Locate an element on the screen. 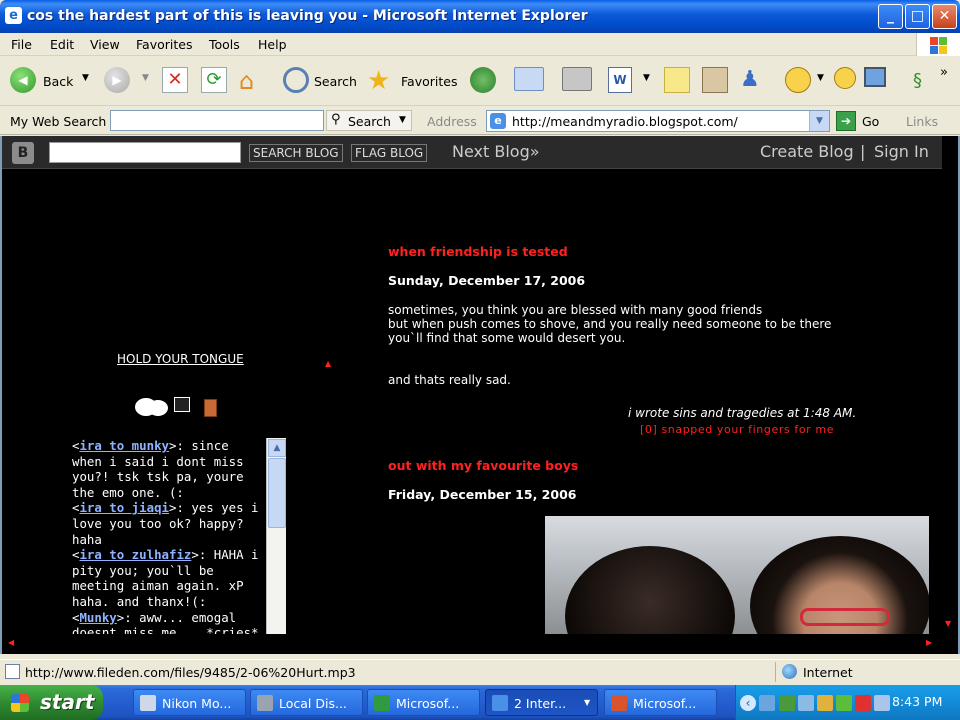  chat-author-link: ira to zulhafiz is located at coordinates (135, 554).